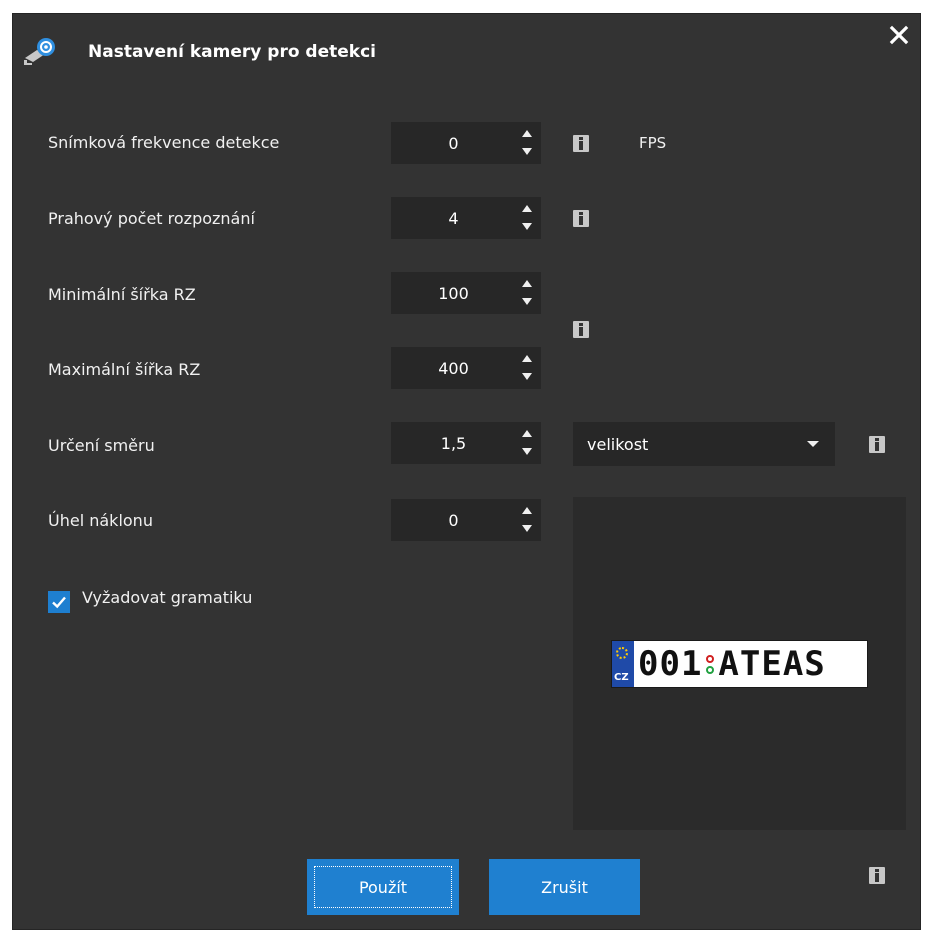  Describe the element at coordinates (527, 152) in the screenshot. I see `fps-decrement-arrow-icon` at that location.